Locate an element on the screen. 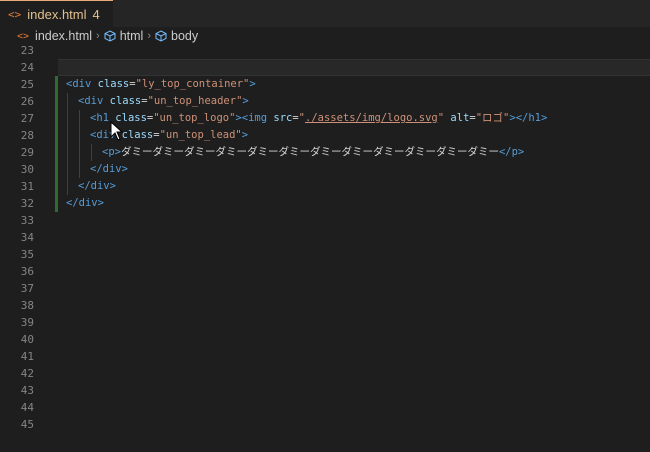  line-number: 44 is located at coordinates (27, 407).